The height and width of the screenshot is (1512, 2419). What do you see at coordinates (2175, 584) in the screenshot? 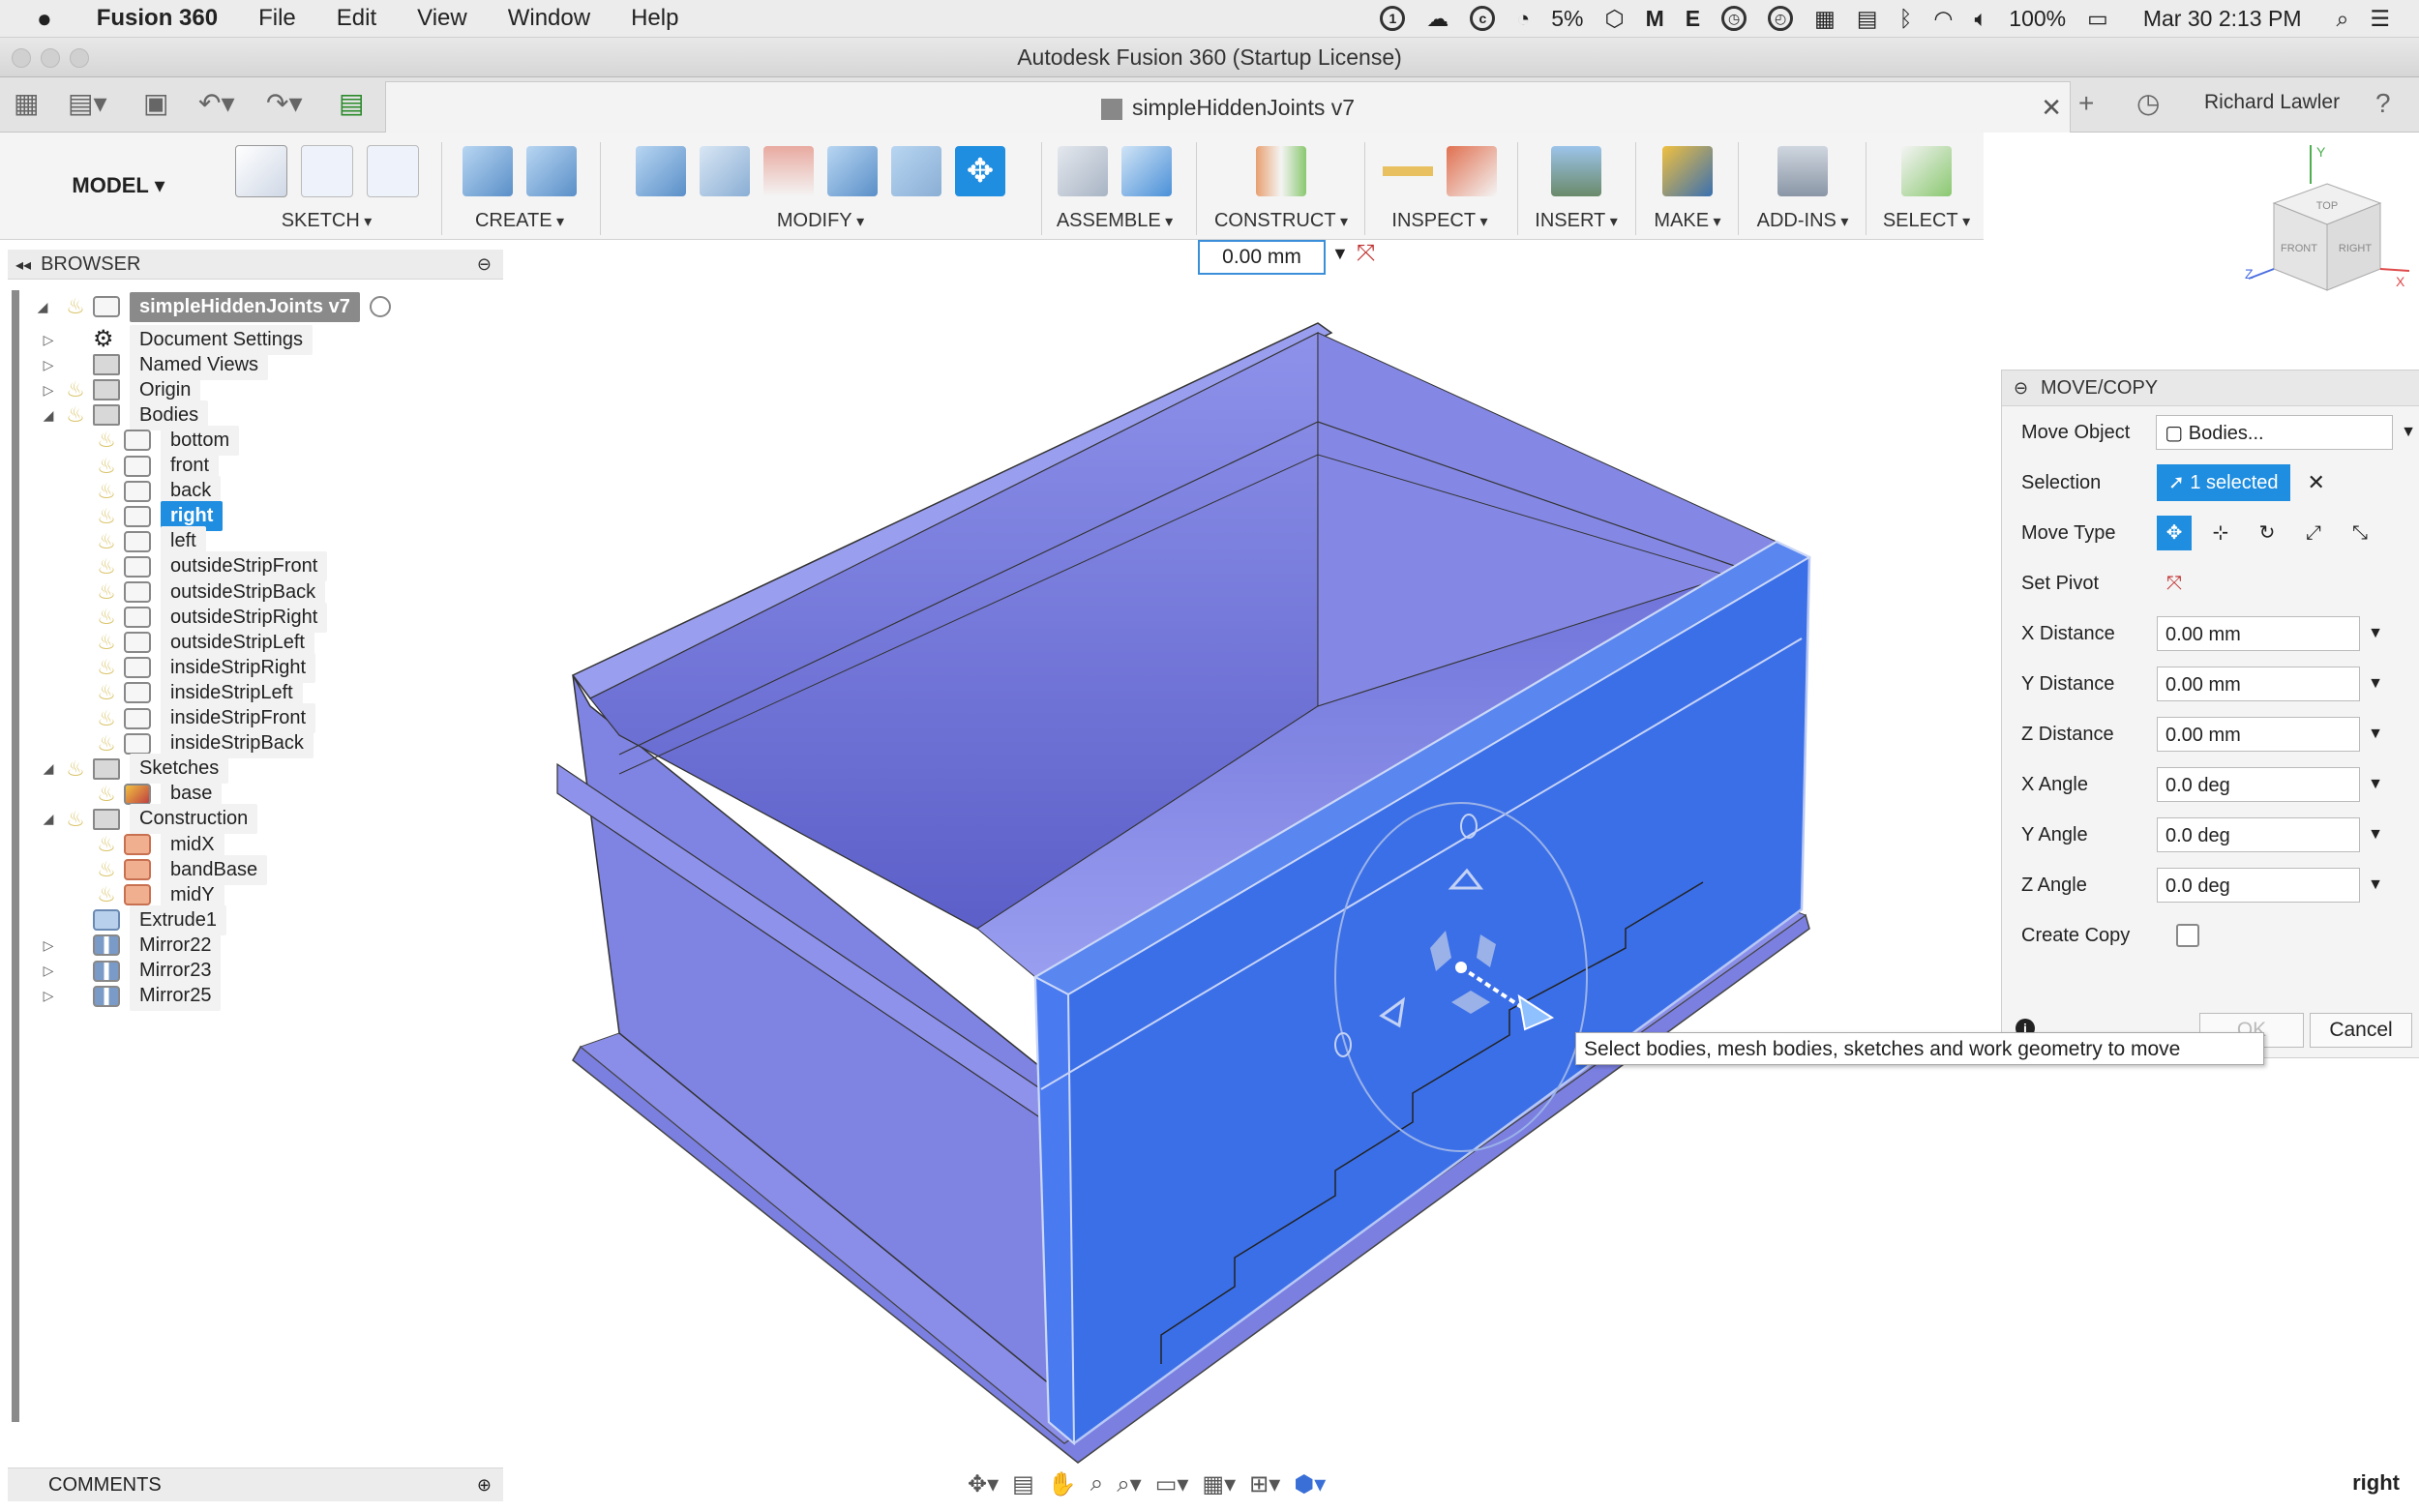
I see `set-pivot-icon: ⤧` at bounding box center [2175, 584].